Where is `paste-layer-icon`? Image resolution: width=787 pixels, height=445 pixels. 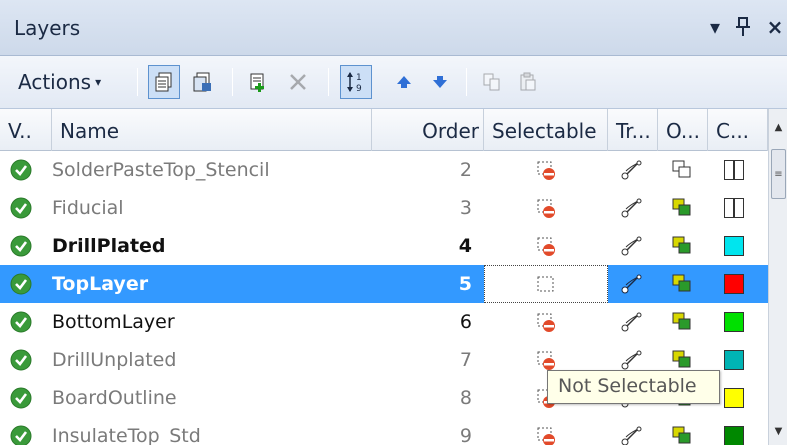 paste-layer-icon is located at coordinates (528, 82).